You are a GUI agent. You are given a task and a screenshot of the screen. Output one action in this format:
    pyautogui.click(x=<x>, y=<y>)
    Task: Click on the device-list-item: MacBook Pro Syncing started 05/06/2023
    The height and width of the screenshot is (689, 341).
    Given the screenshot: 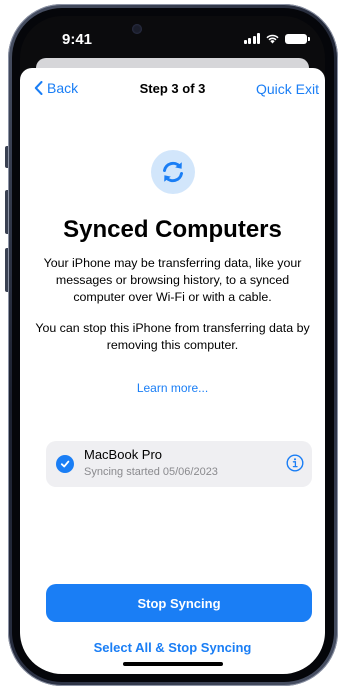 What is the action you would take?
    pyautogui.click(x=179, y=464)
    